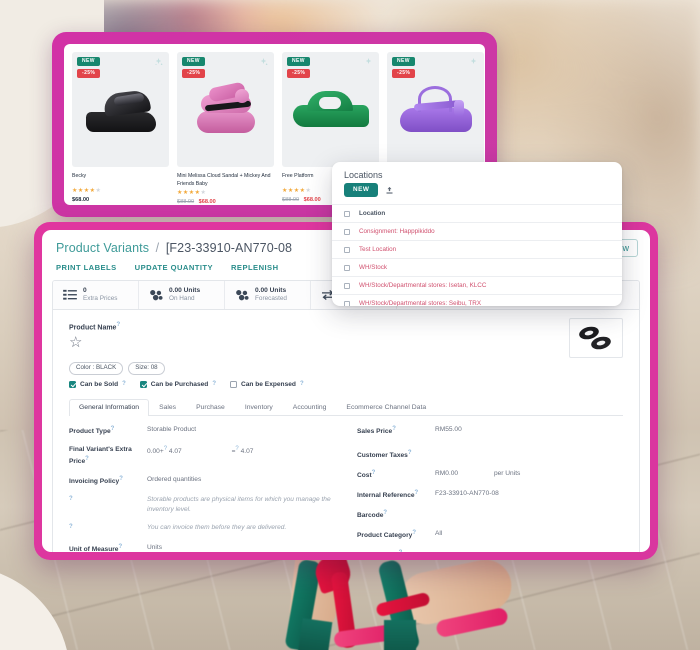 The width and height of the screenshot is (700, 650). Describe the element at coordinates (100, 455) in the screenshot. I see `field-label-text: Final Variant's Extra Price` at that location.